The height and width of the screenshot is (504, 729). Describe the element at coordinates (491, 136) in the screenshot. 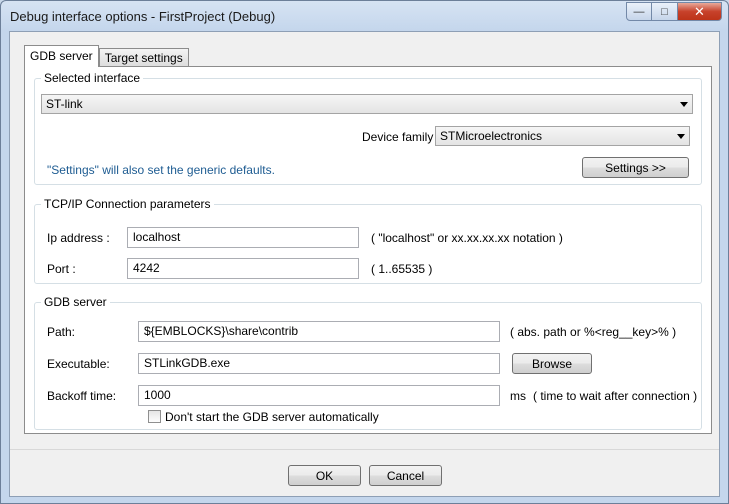

I see `device-family-value: STMicroelectronics` at that location.